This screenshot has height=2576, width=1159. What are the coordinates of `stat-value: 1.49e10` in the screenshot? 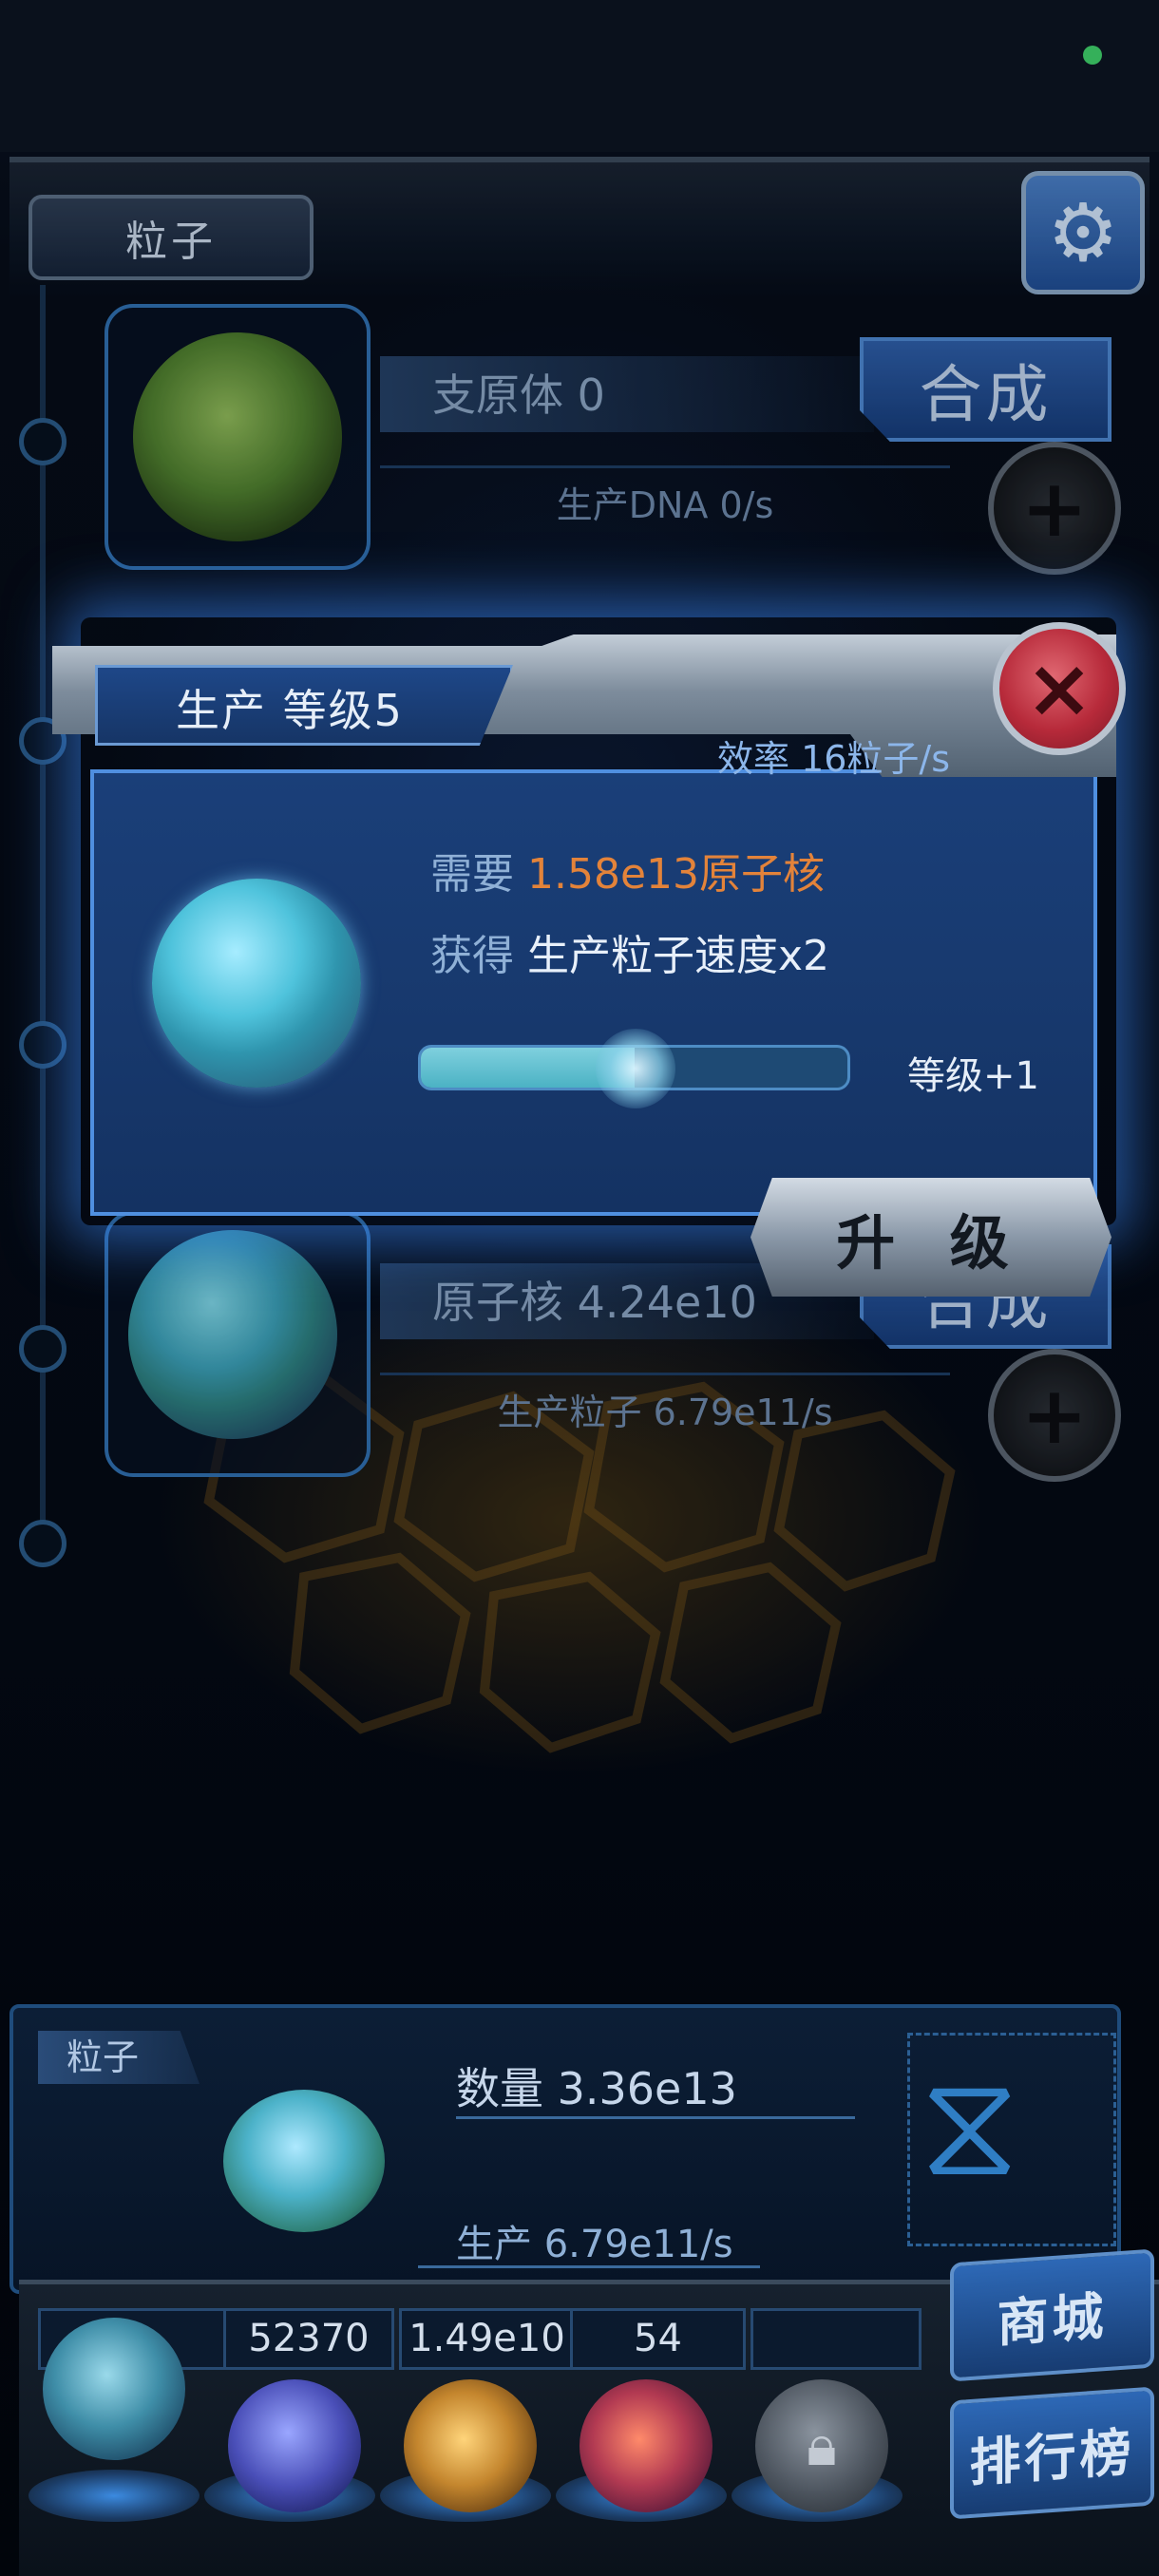 It's located at (487, 2339).